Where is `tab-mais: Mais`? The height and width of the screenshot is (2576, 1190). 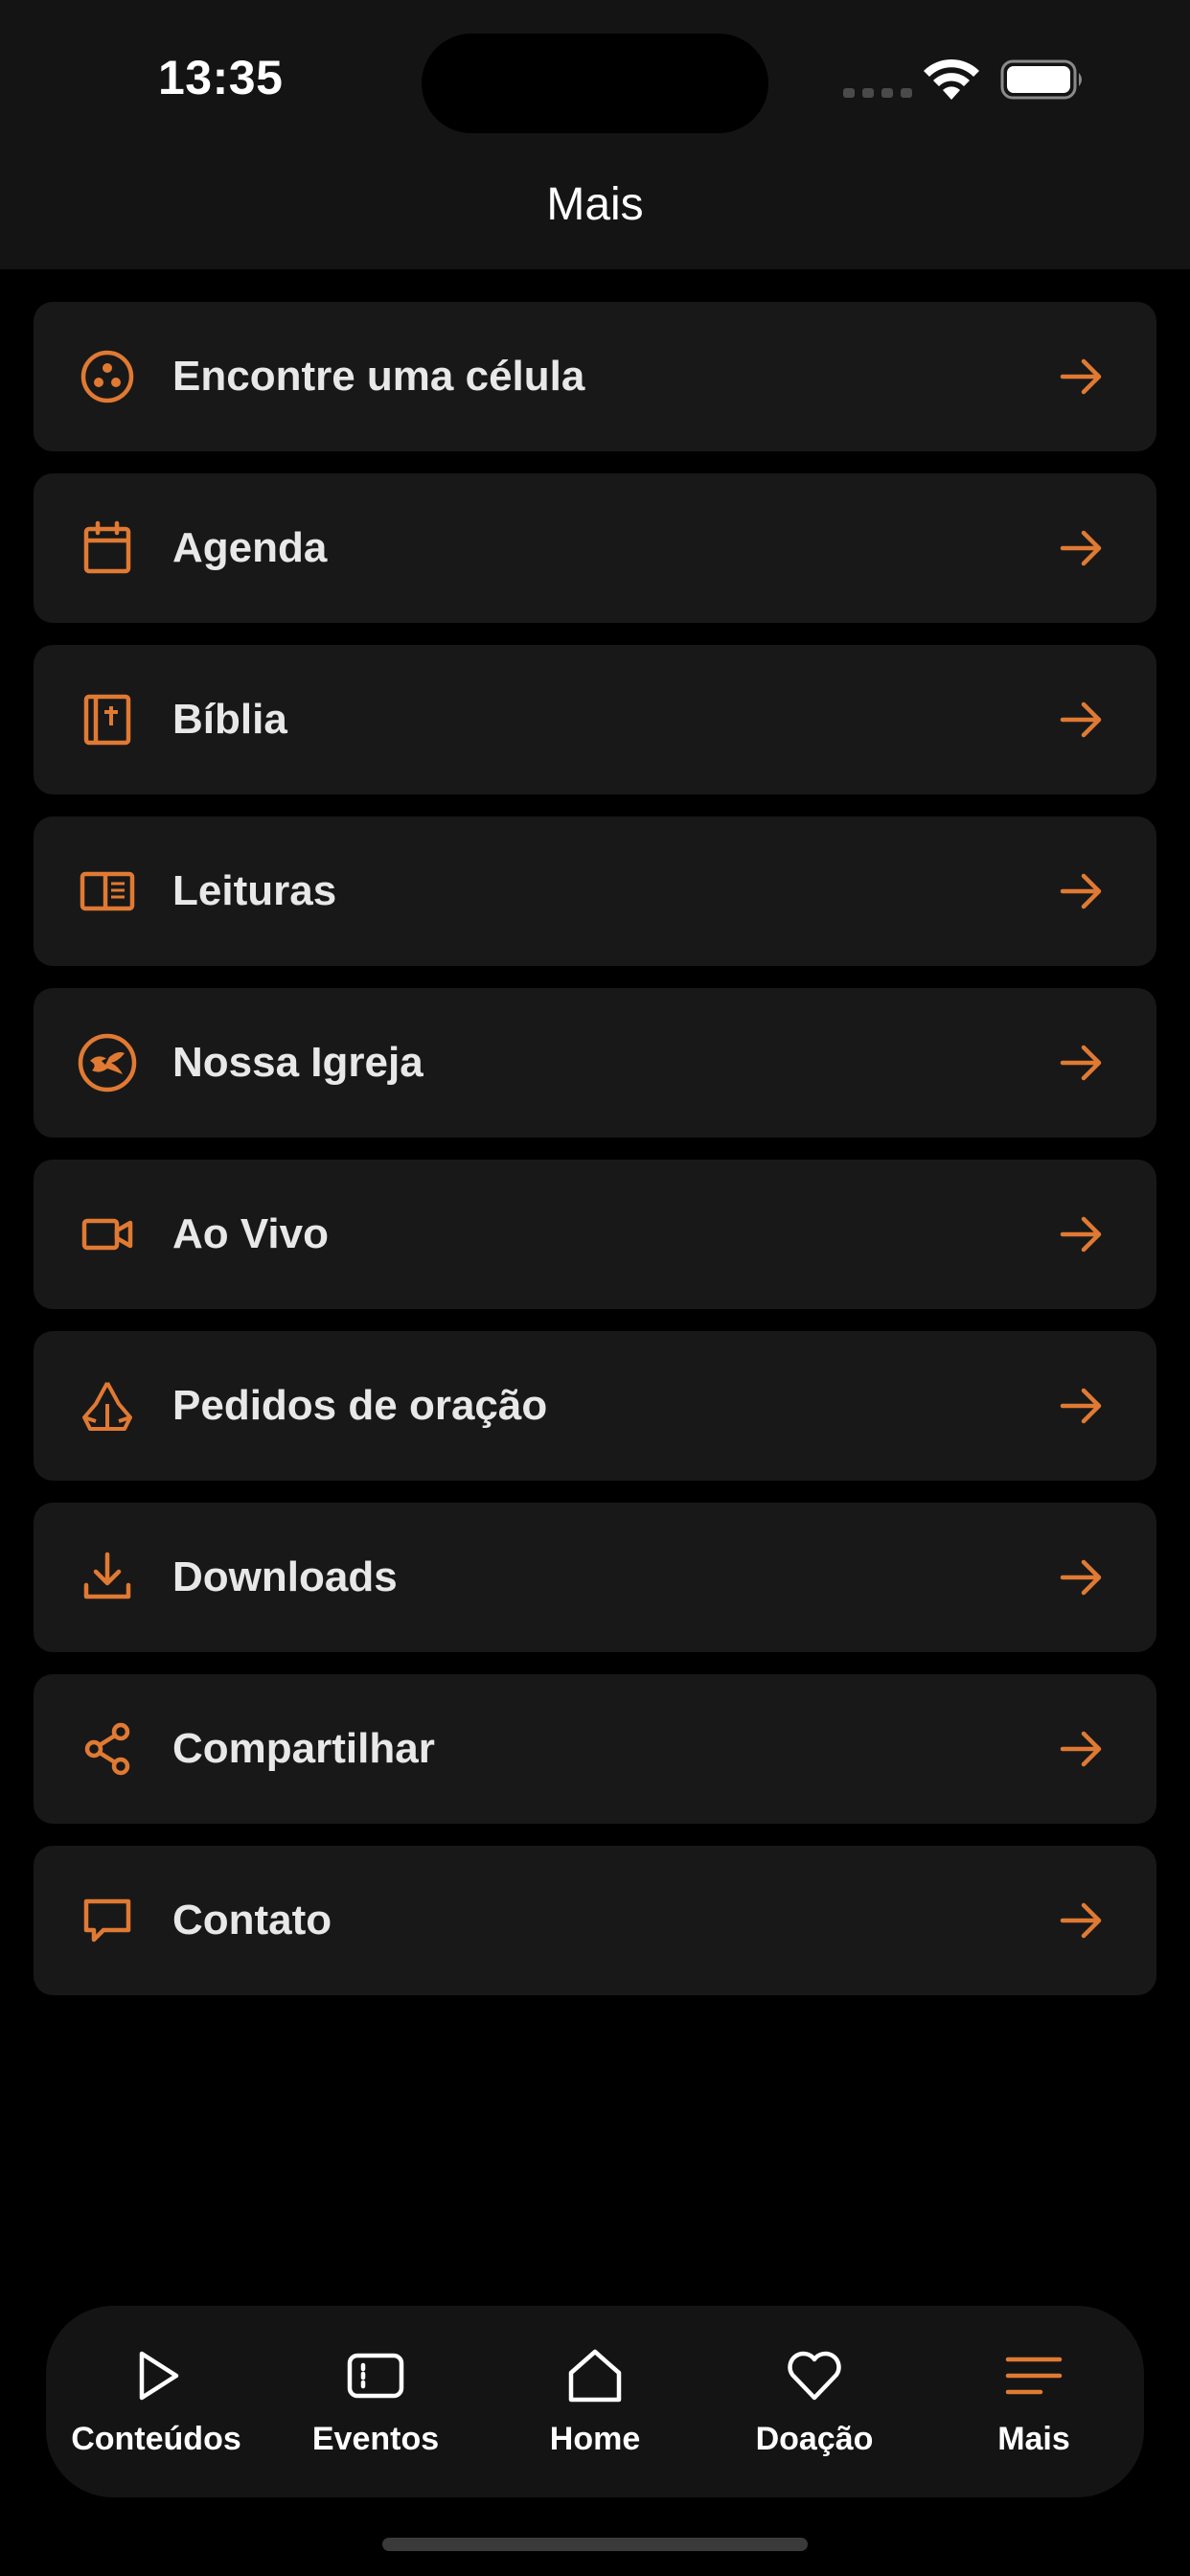
tab-mais: Mais is located at coordinates (1034, 2401).